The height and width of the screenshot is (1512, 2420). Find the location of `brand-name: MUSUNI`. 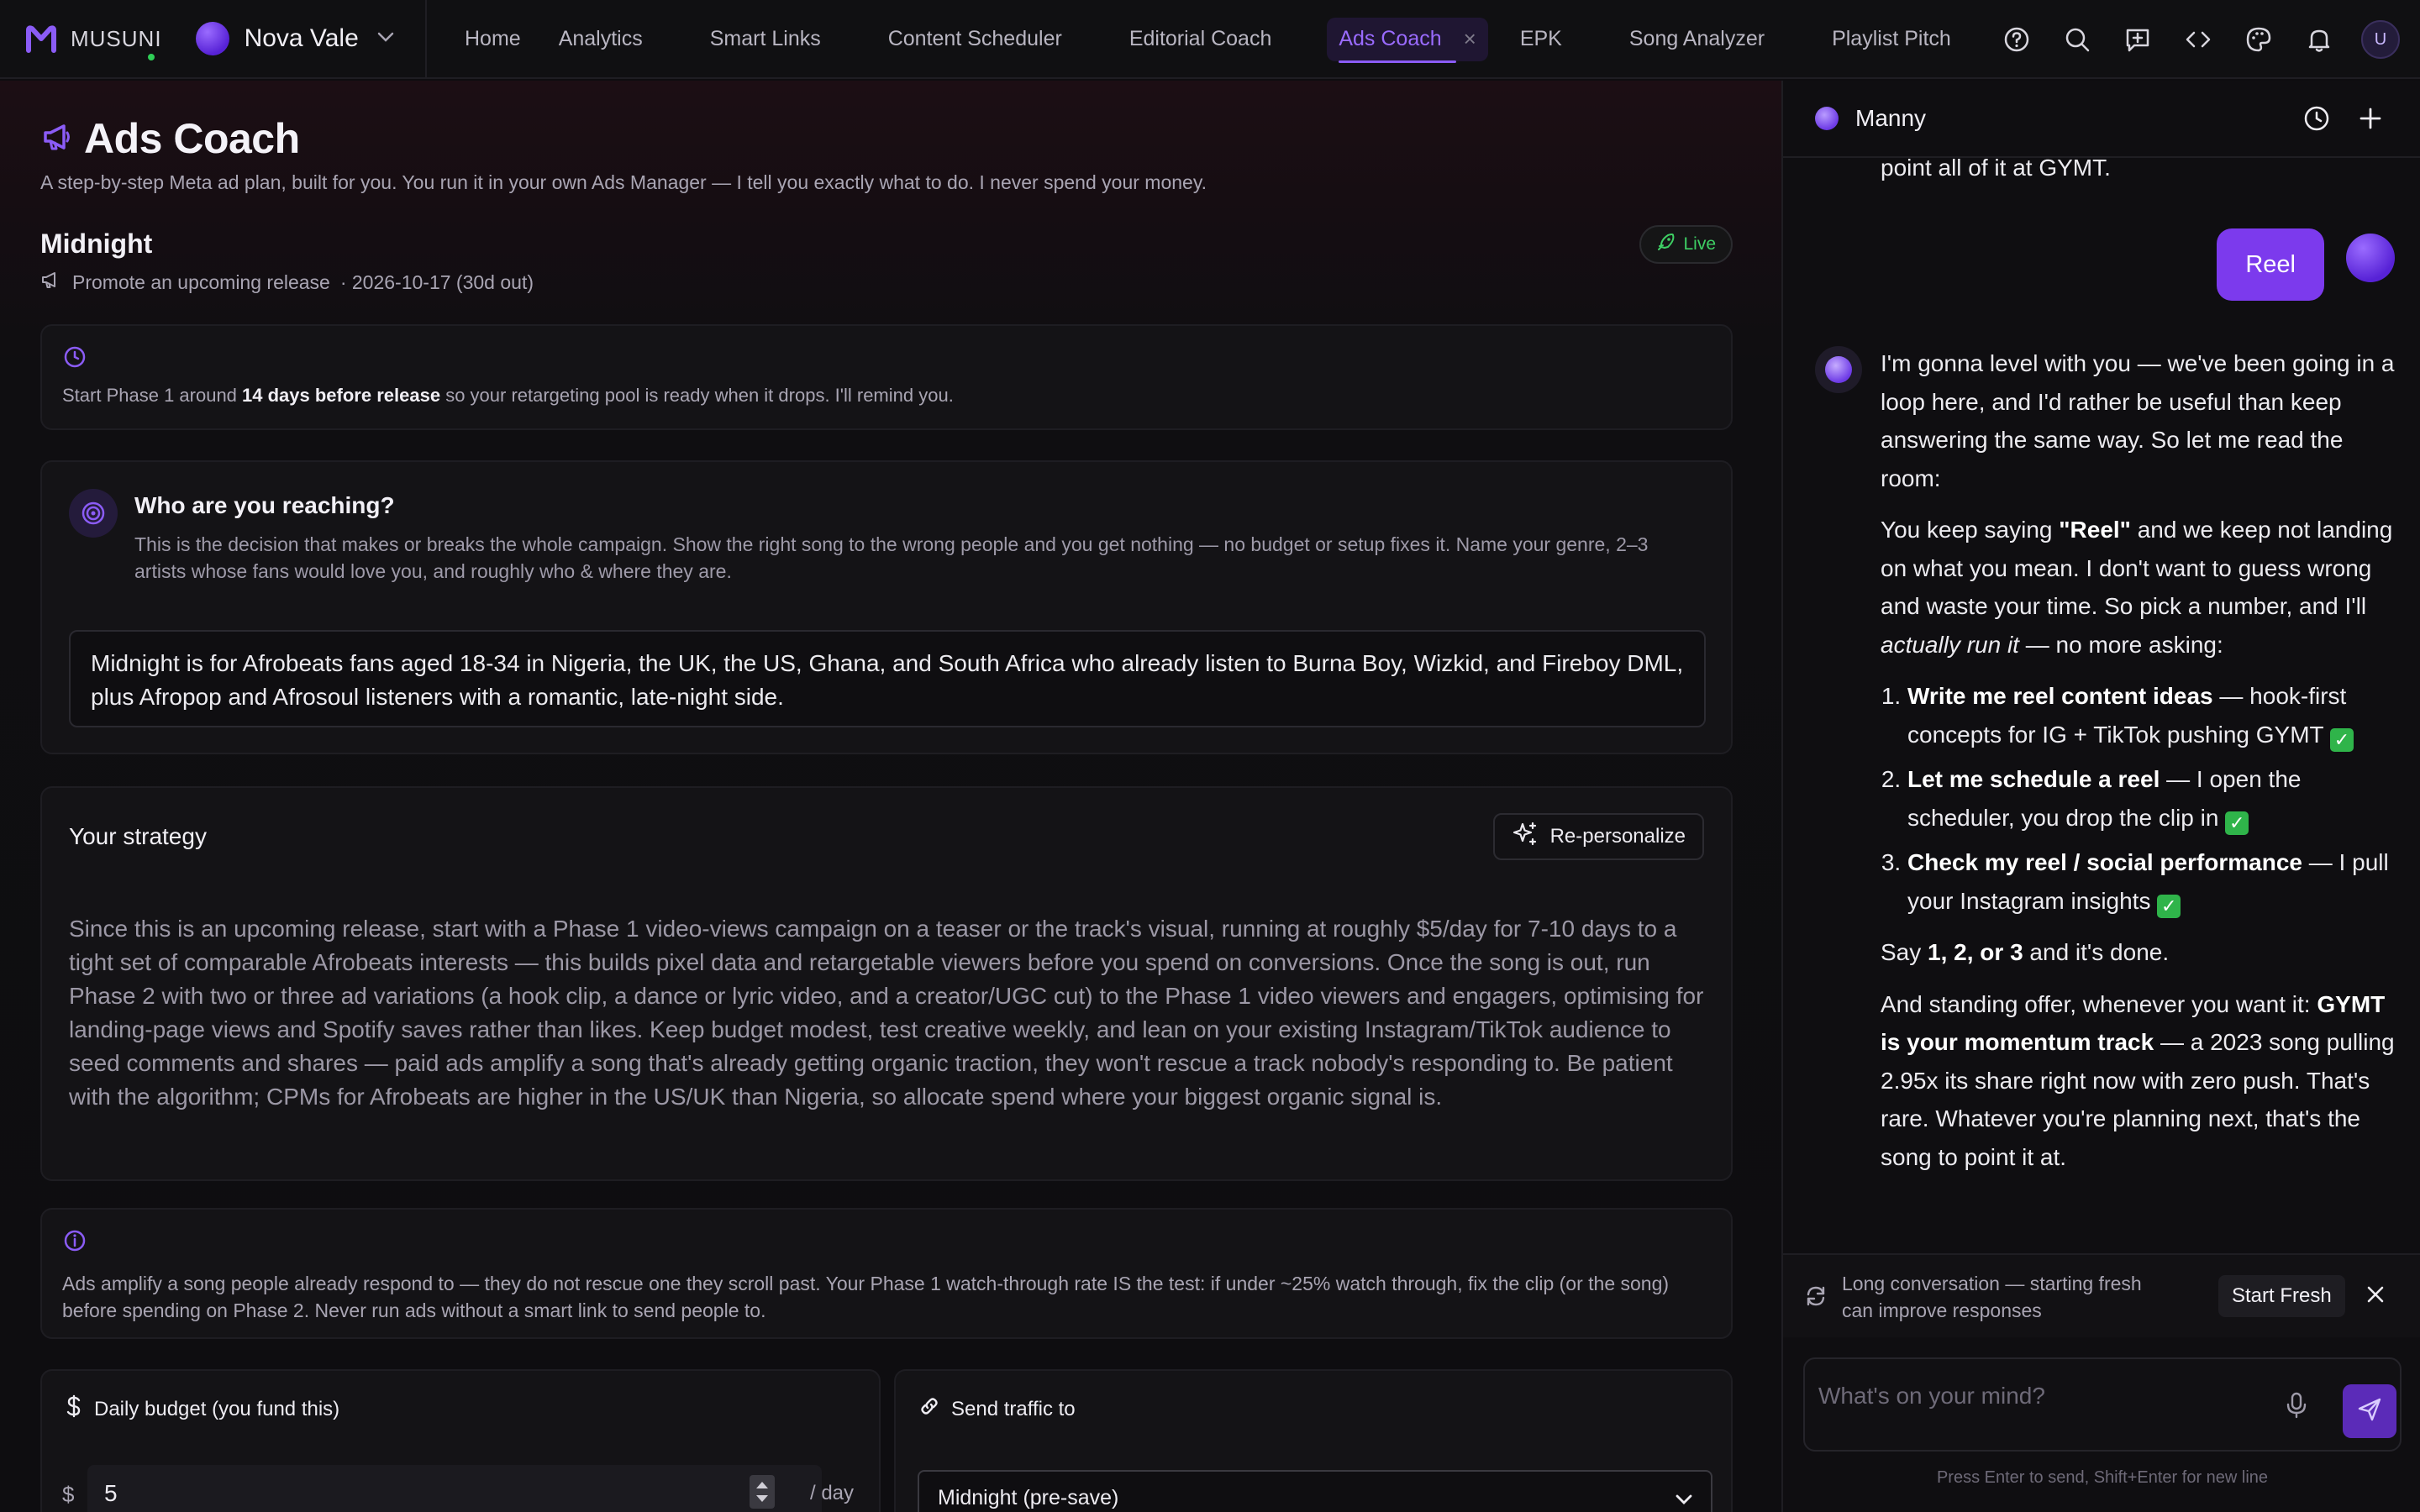

brand-name: MUSUNI is located at coordinates (116, 39).